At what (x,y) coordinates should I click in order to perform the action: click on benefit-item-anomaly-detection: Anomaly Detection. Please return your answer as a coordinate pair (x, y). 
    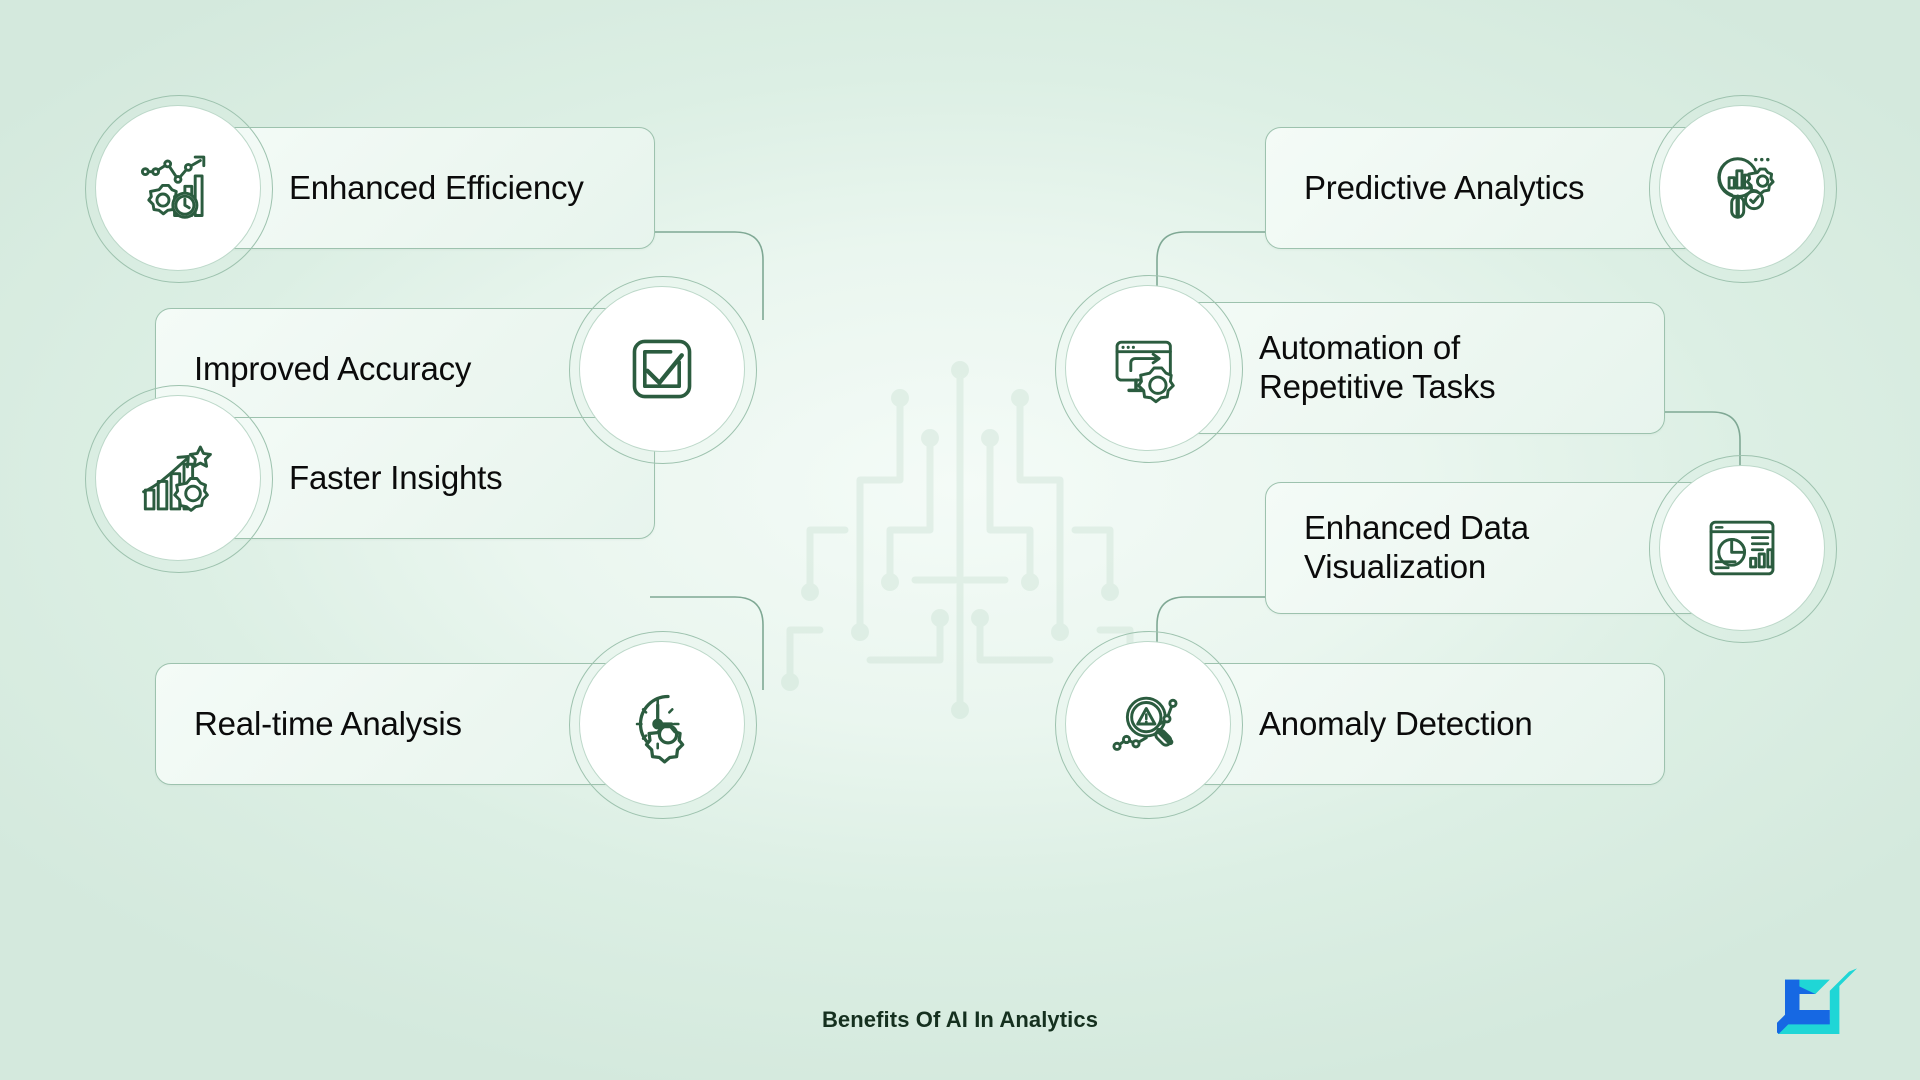
    Looking at the image, I should click on (1360, 725).